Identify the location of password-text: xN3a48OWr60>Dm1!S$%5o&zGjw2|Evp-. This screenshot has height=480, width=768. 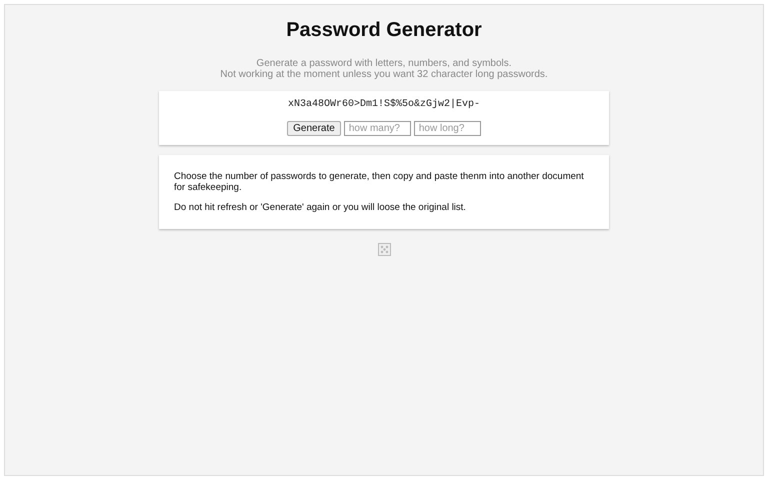
(384, 105).